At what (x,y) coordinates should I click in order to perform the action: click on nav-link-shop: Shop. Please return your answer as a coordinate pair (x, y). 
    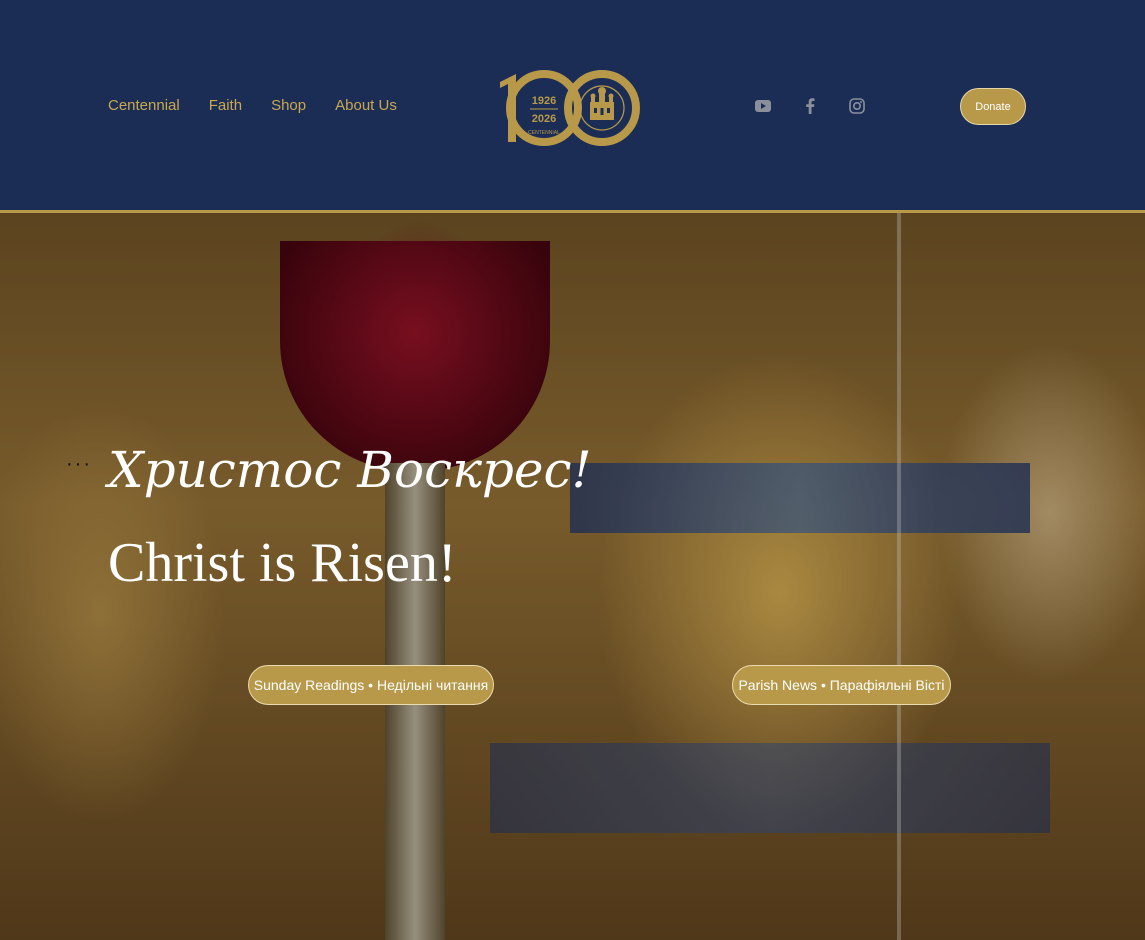
    Looking at the image, I should click on (288, 106).